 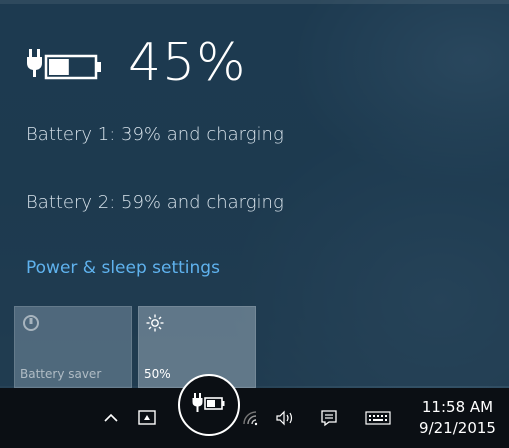 What do you see at coordinates (457, 418) in the screenshot?
I see `taskbar-clock: 11:58 AM 9/21/2015` at bounding box center [457, 418].